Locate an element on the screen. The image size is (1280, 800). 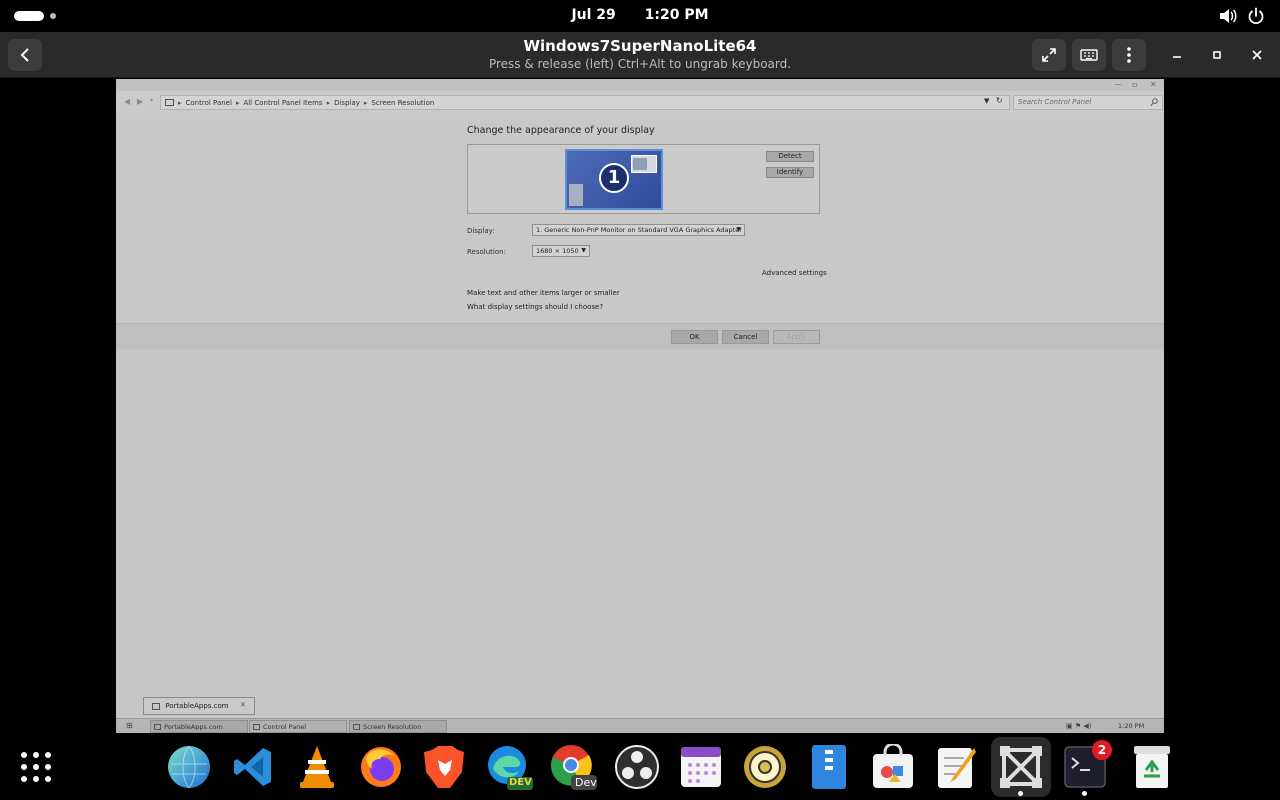
dock: DEV Dev 2 is located at coordinates (640, 766).